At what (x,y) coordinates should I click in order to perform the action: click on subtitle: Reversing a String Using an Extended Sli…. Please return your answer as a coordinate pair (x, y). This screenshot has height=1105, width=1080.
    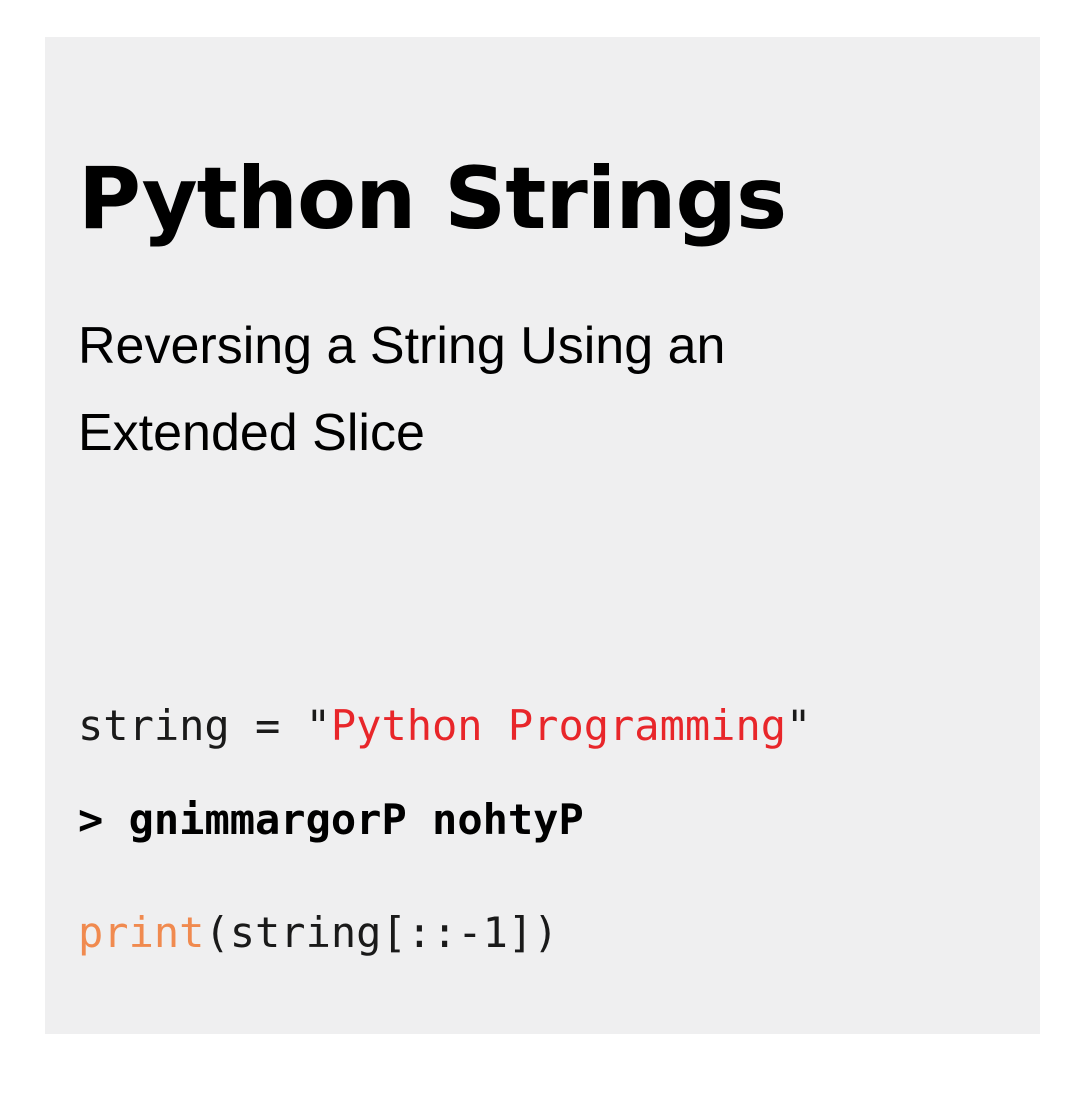
    Looking at the image, I should click on (401, 390).